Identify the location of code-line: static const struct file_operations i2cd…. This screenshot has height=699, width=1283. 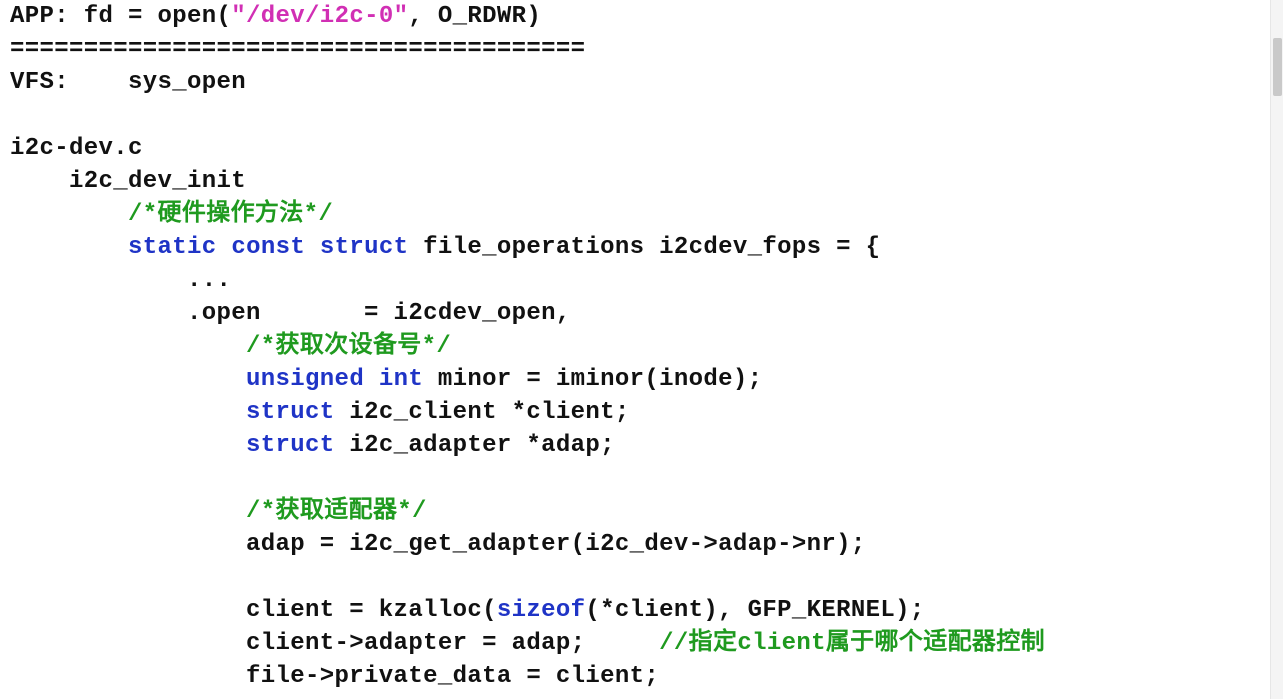
(445, 247).